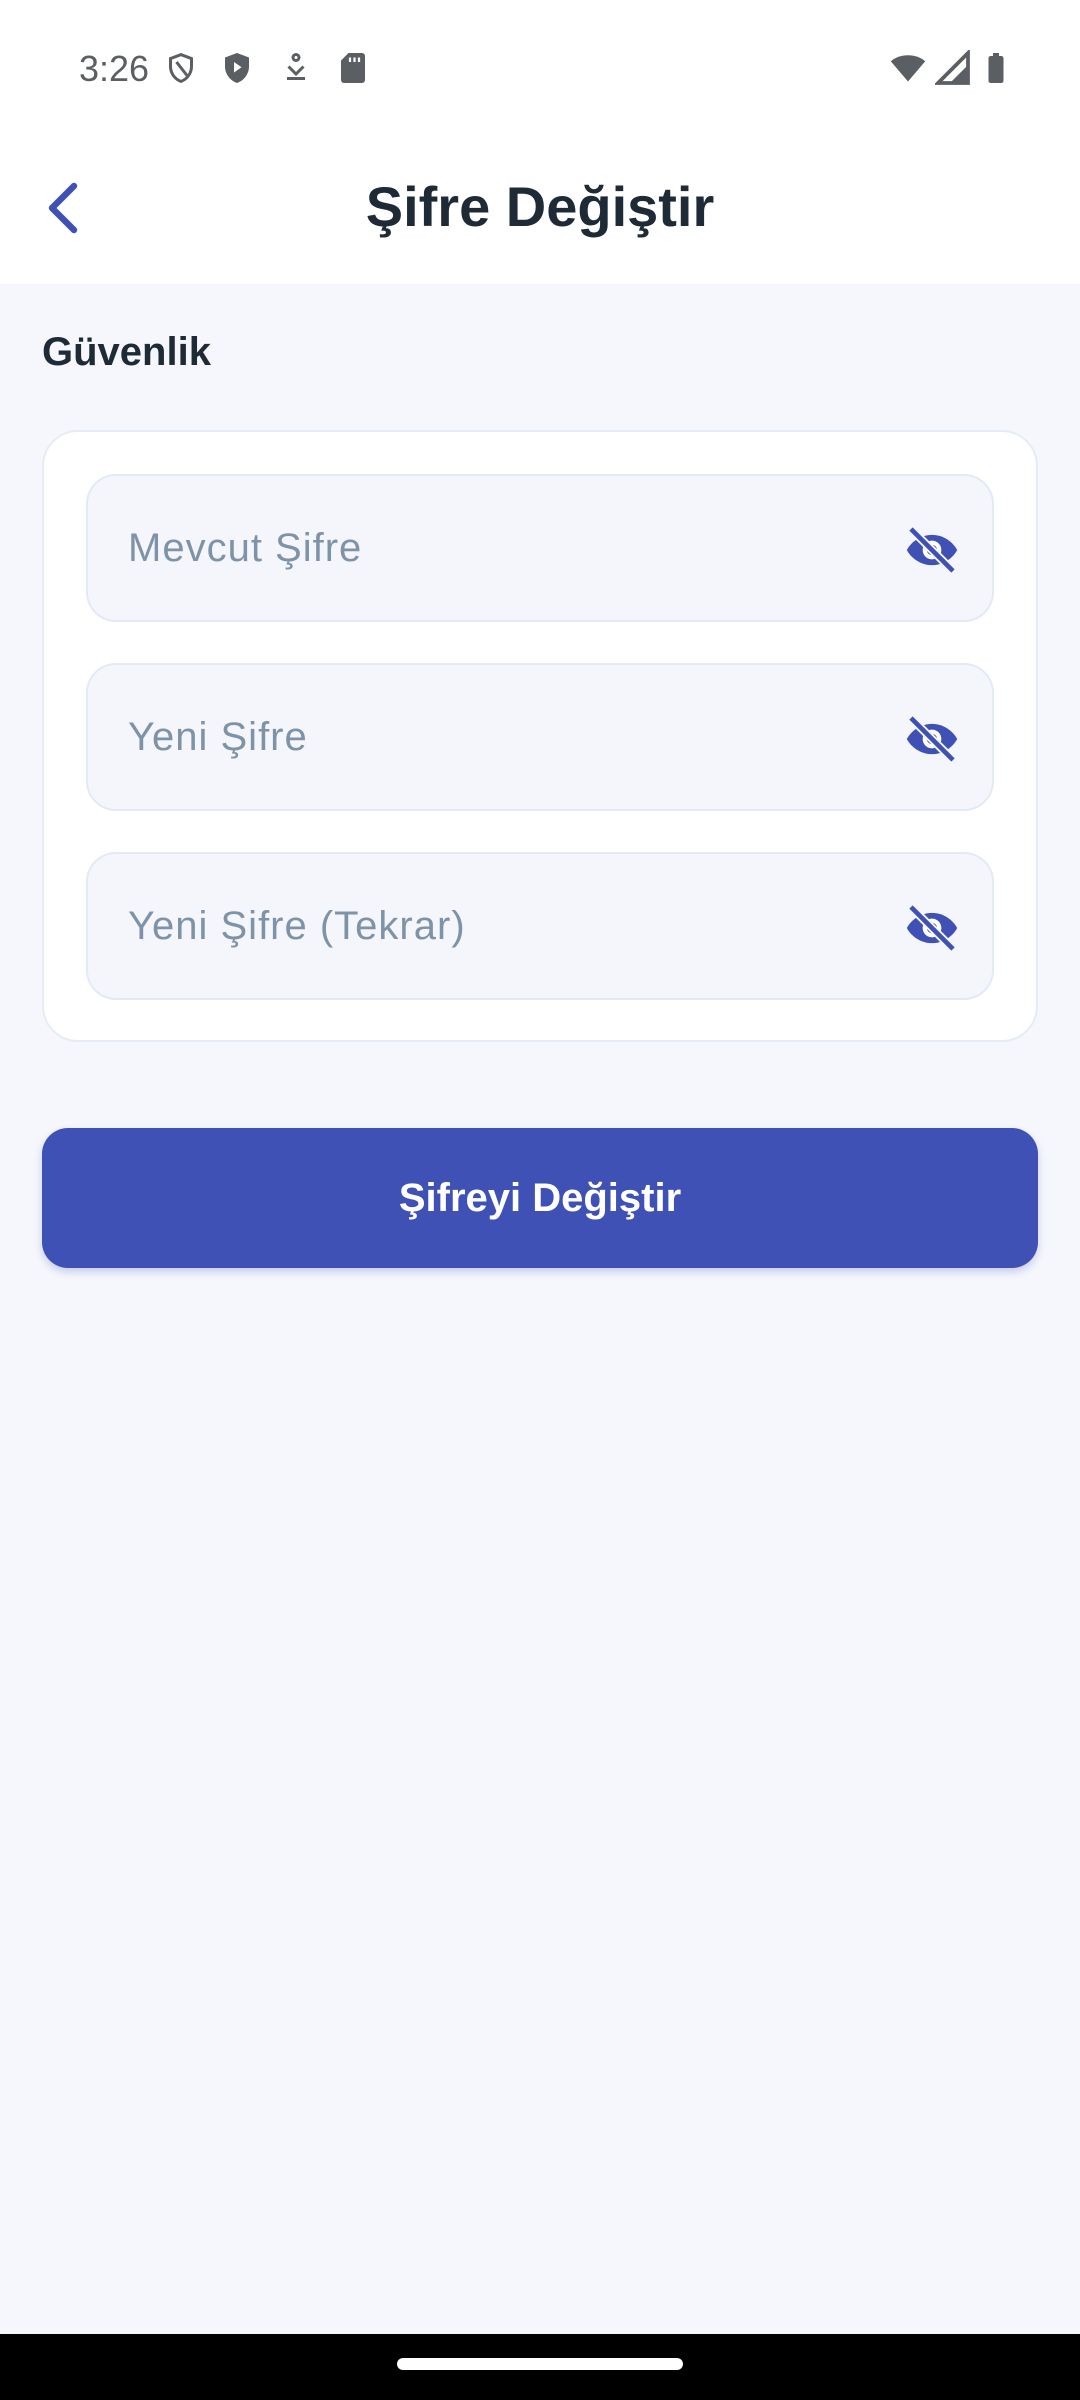  What do you see at coordinates (237, 68) in the screenshot?
I see `shield-play-icon` at bounding box center [237, 68].